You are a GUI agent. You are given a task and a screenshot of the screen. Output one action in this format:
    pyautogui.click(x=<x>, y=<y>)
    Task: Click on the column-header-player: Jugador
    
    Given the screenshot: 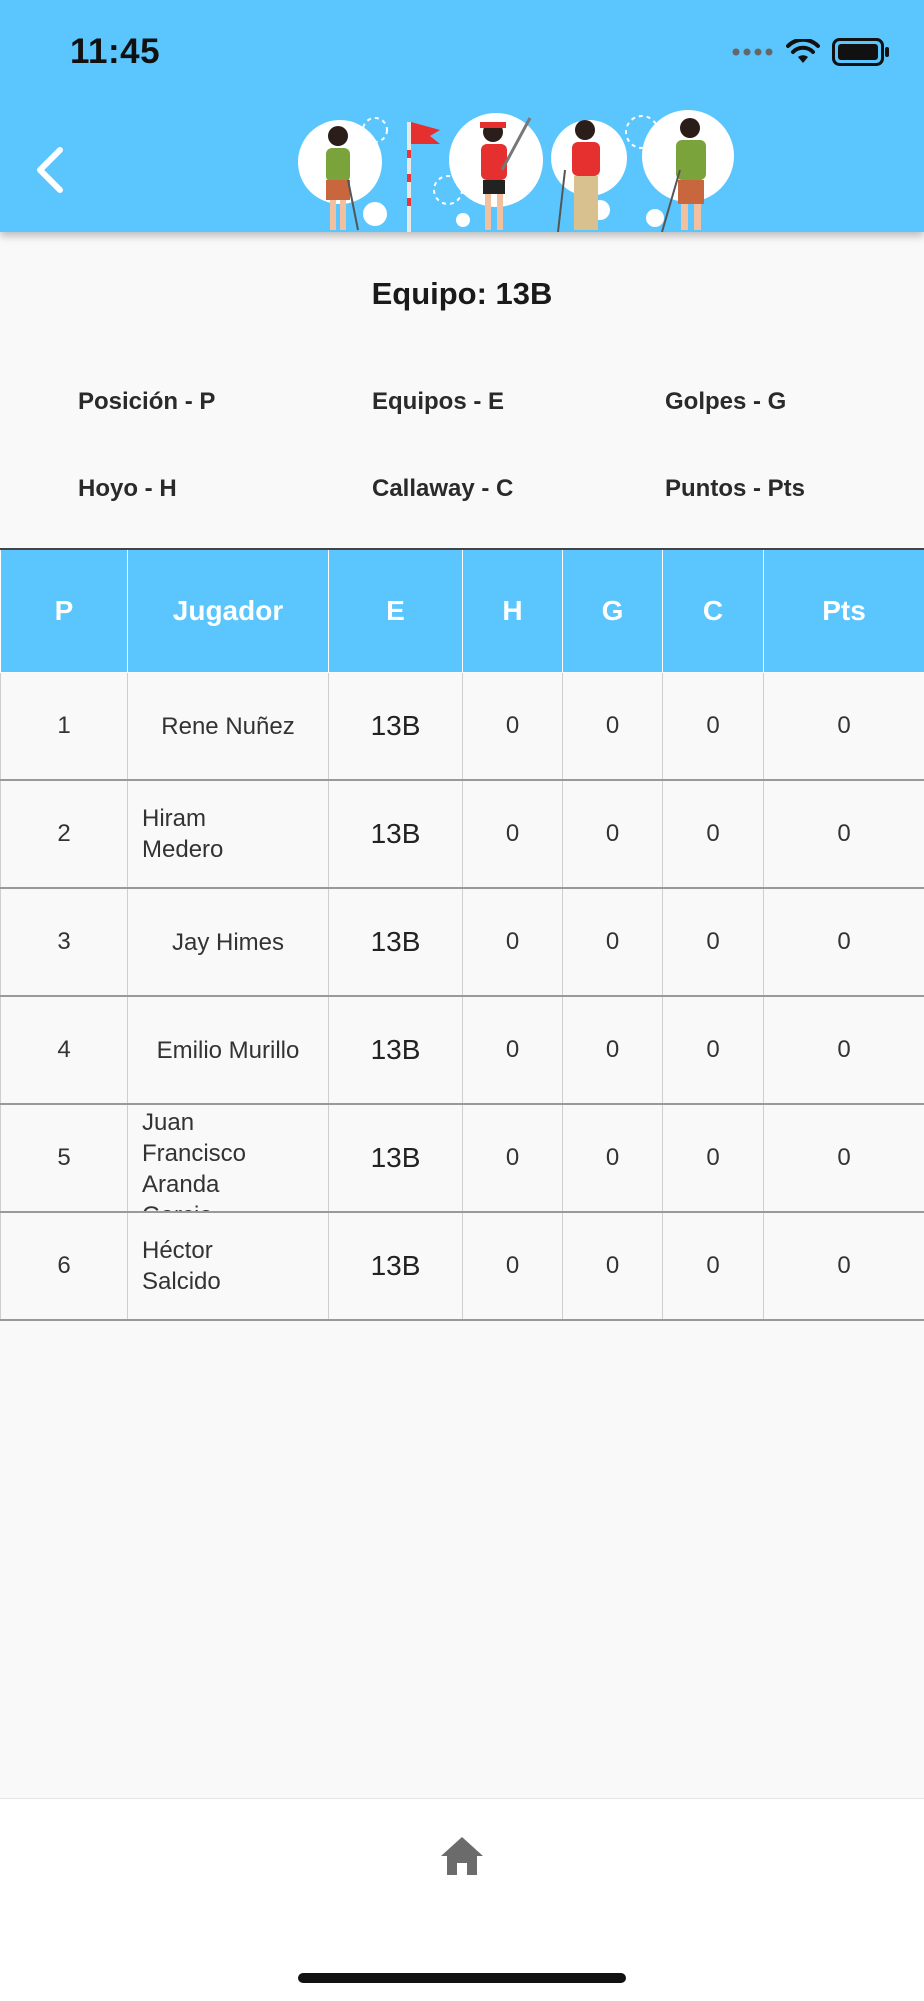 What is the action you would take?
    pyautogui.click(x=228, y=611)
    